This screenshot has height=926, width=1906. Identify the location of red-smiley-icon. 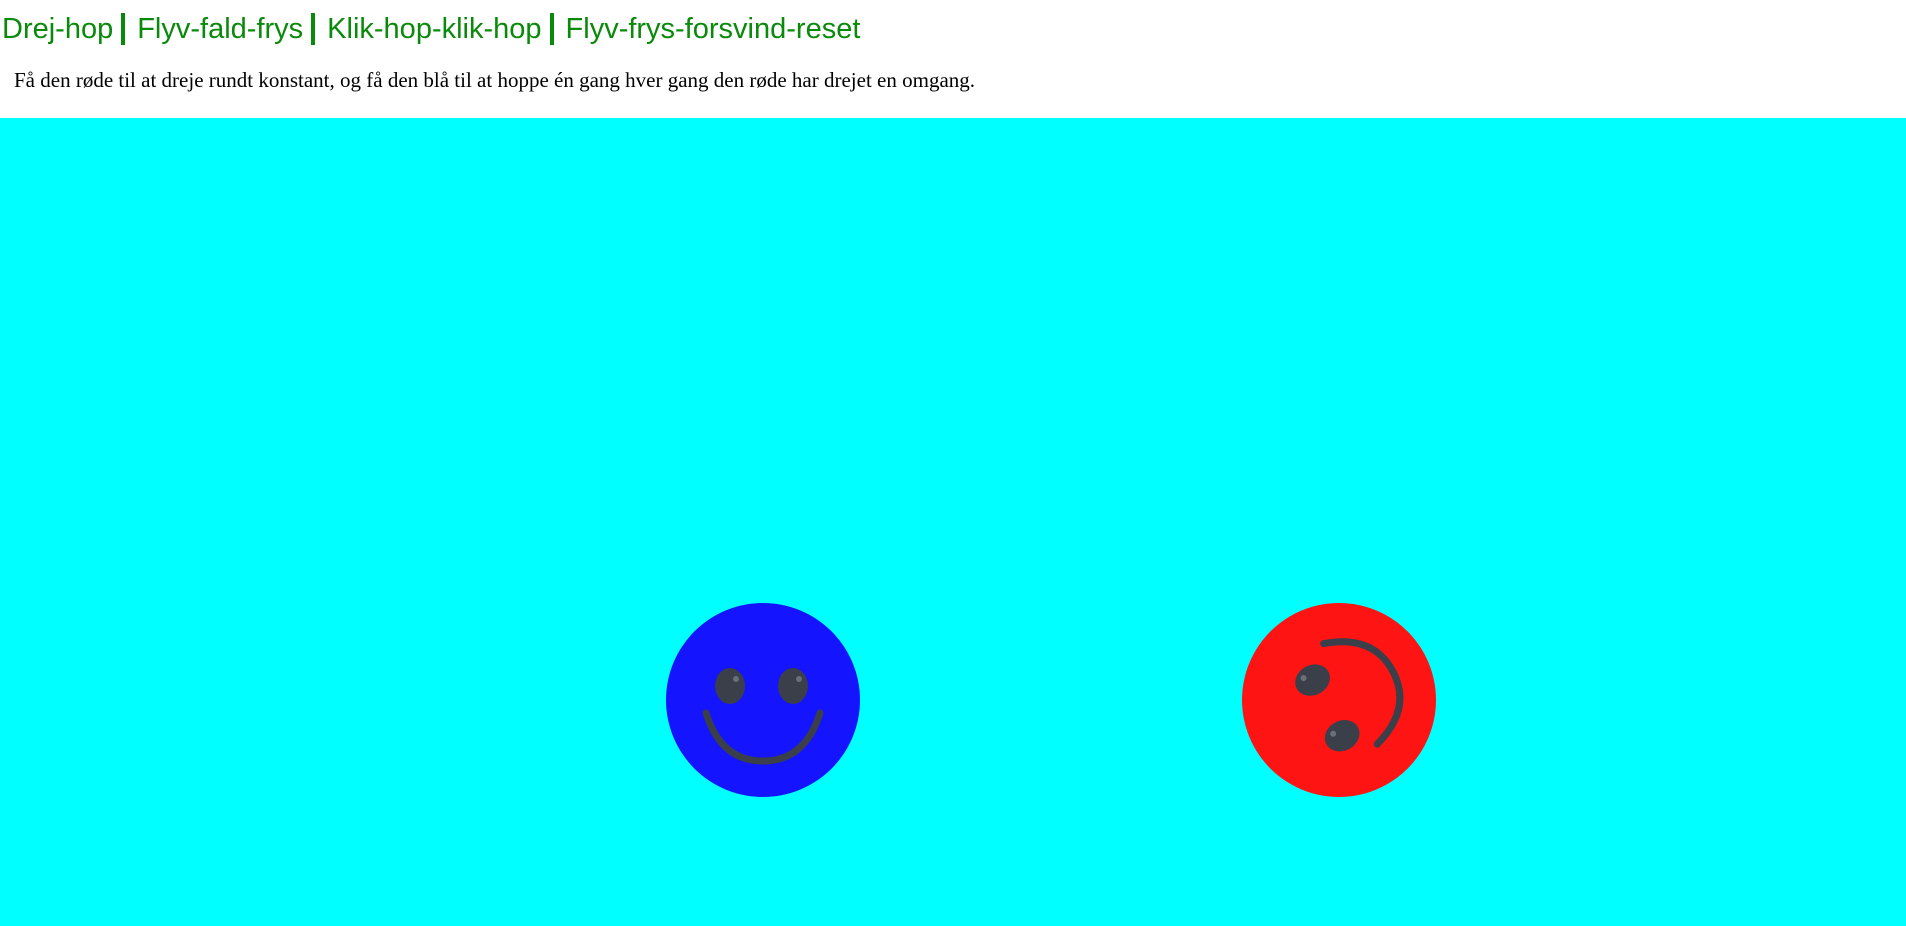
(1339, 700).